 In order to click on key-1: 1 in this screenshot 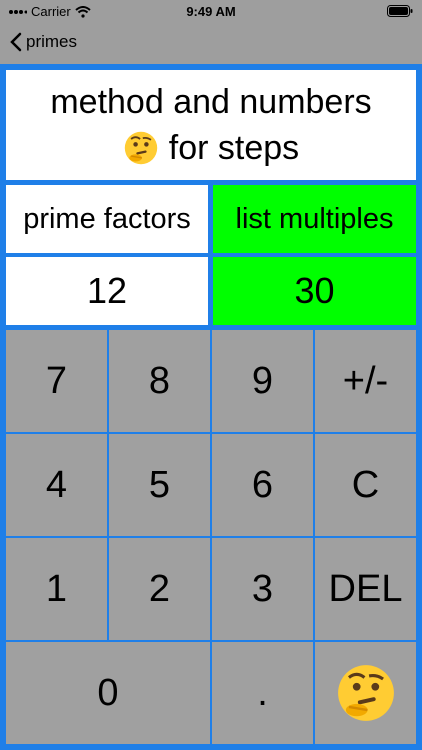, I will do `click(56, 589)`.